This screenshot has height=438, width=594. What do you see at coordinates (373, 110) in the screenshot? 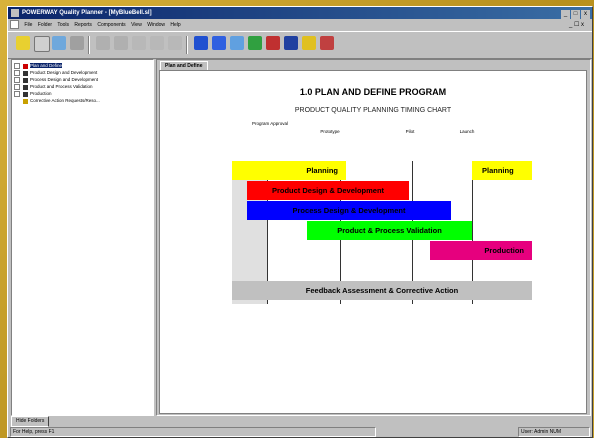
I see `page-subtitle: PRODUCT QUALITY PLANNING TIMING CHART` at bounding box center [373, 110].